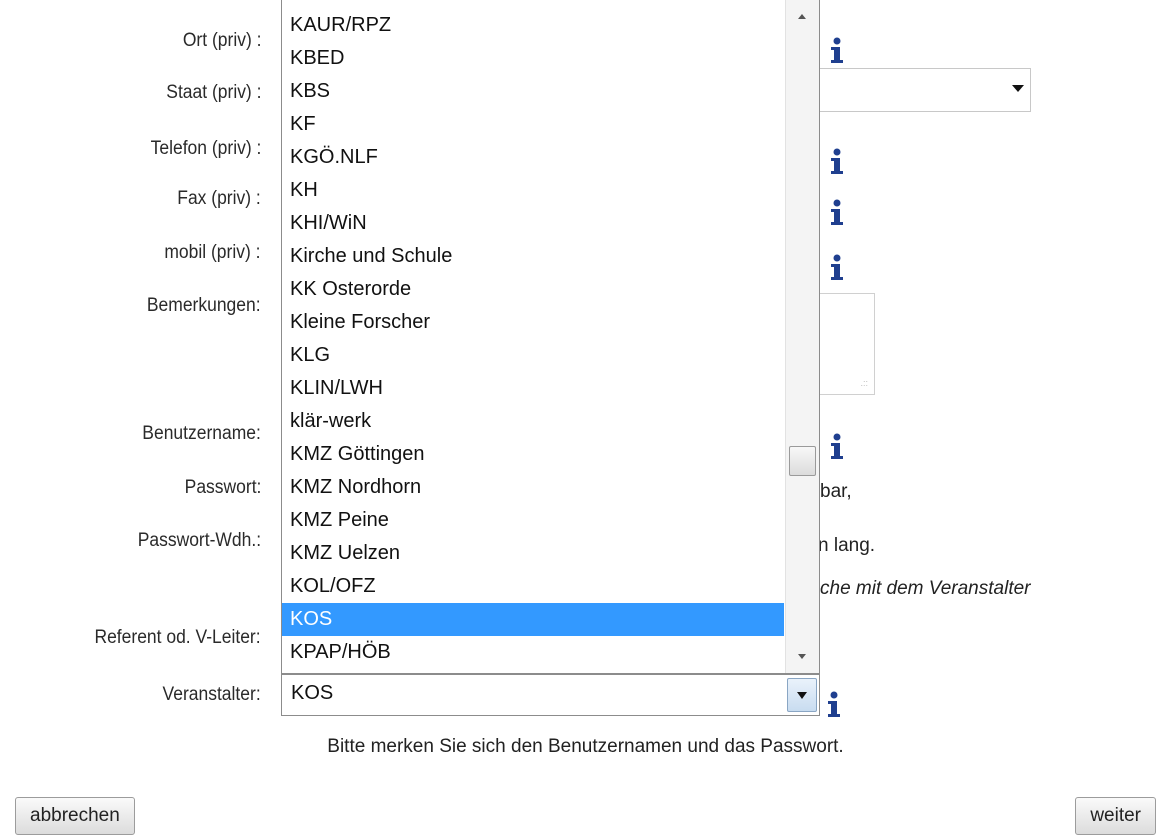  I want to click on dropdown-option: KLIN/LWH, so click(533, 388).